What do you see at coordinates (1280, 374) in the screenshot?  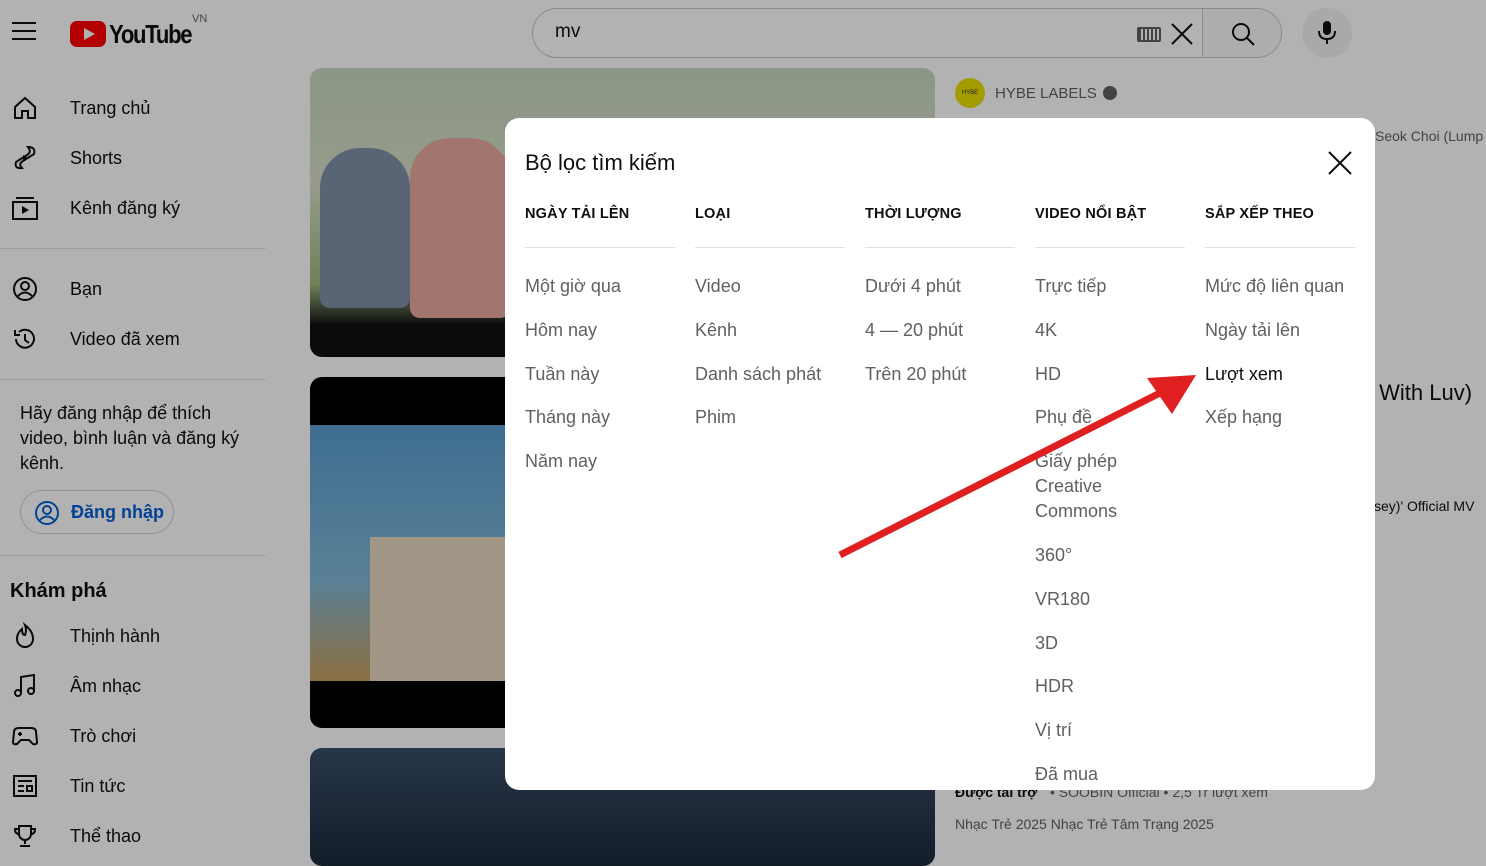 I see `filter-option-selected: Lượt xem` at bounding box center [1280, 374].